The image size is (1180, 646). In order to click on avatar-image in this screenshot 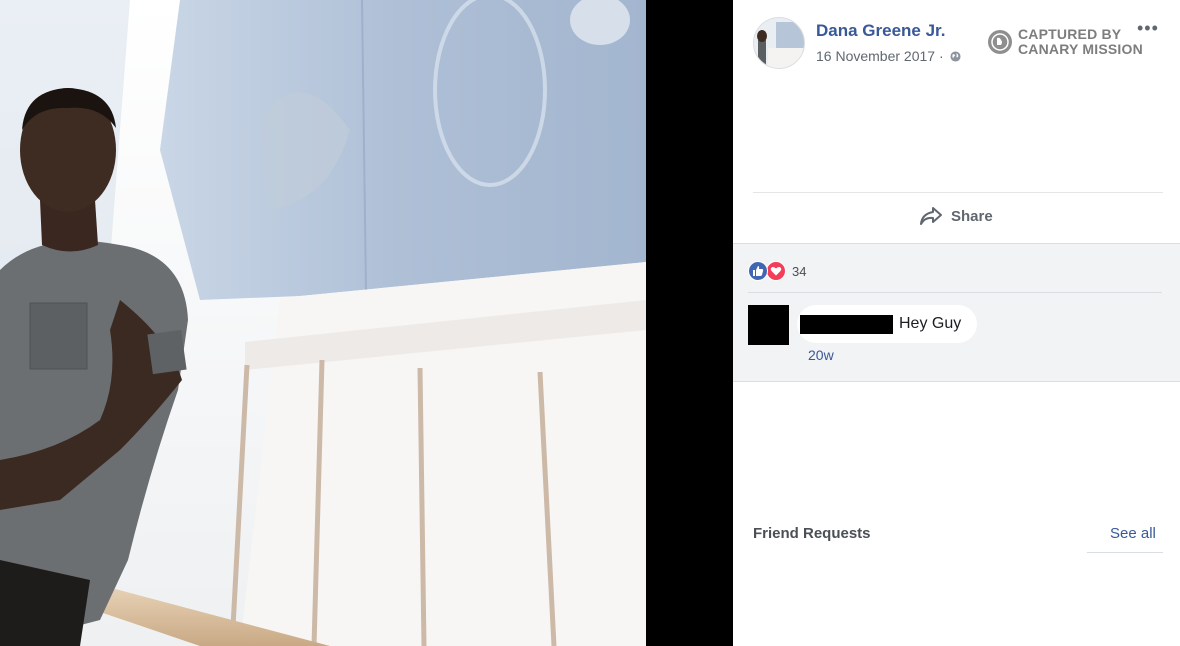, I will do `click(779, 43)`.